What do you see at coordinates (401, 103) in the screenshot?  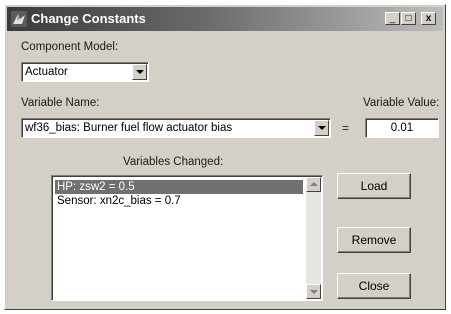 I see `variable-value-label: Variable Value:` at bounding box center [401, 103].